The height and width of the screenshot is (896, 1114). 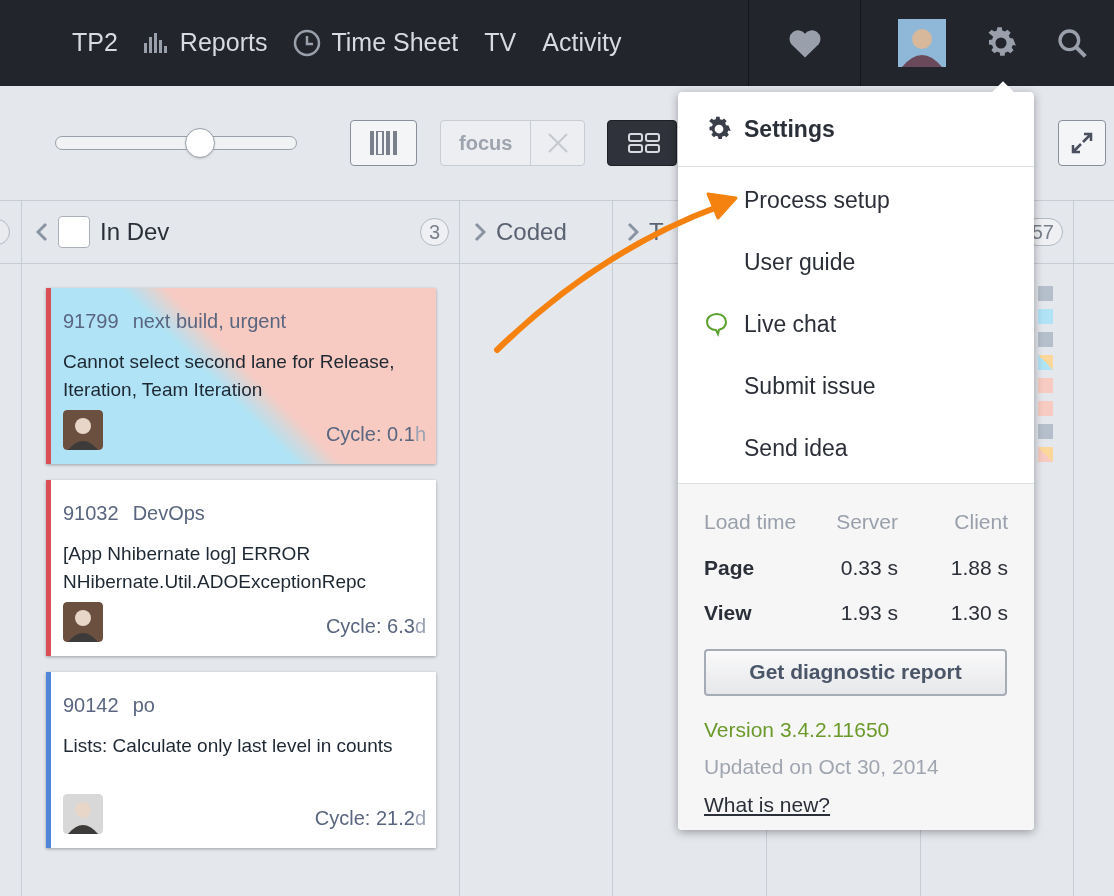 I want to click on expand-icon, so click(x=1082, y=143).